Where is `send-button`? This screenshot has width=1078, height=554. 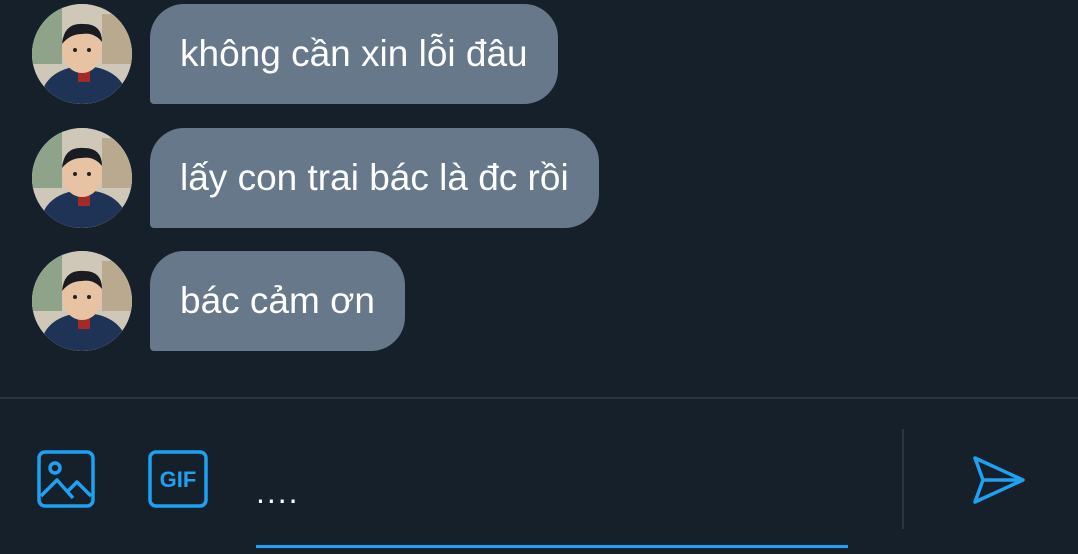 send-button is located at coordinates (999, 480).